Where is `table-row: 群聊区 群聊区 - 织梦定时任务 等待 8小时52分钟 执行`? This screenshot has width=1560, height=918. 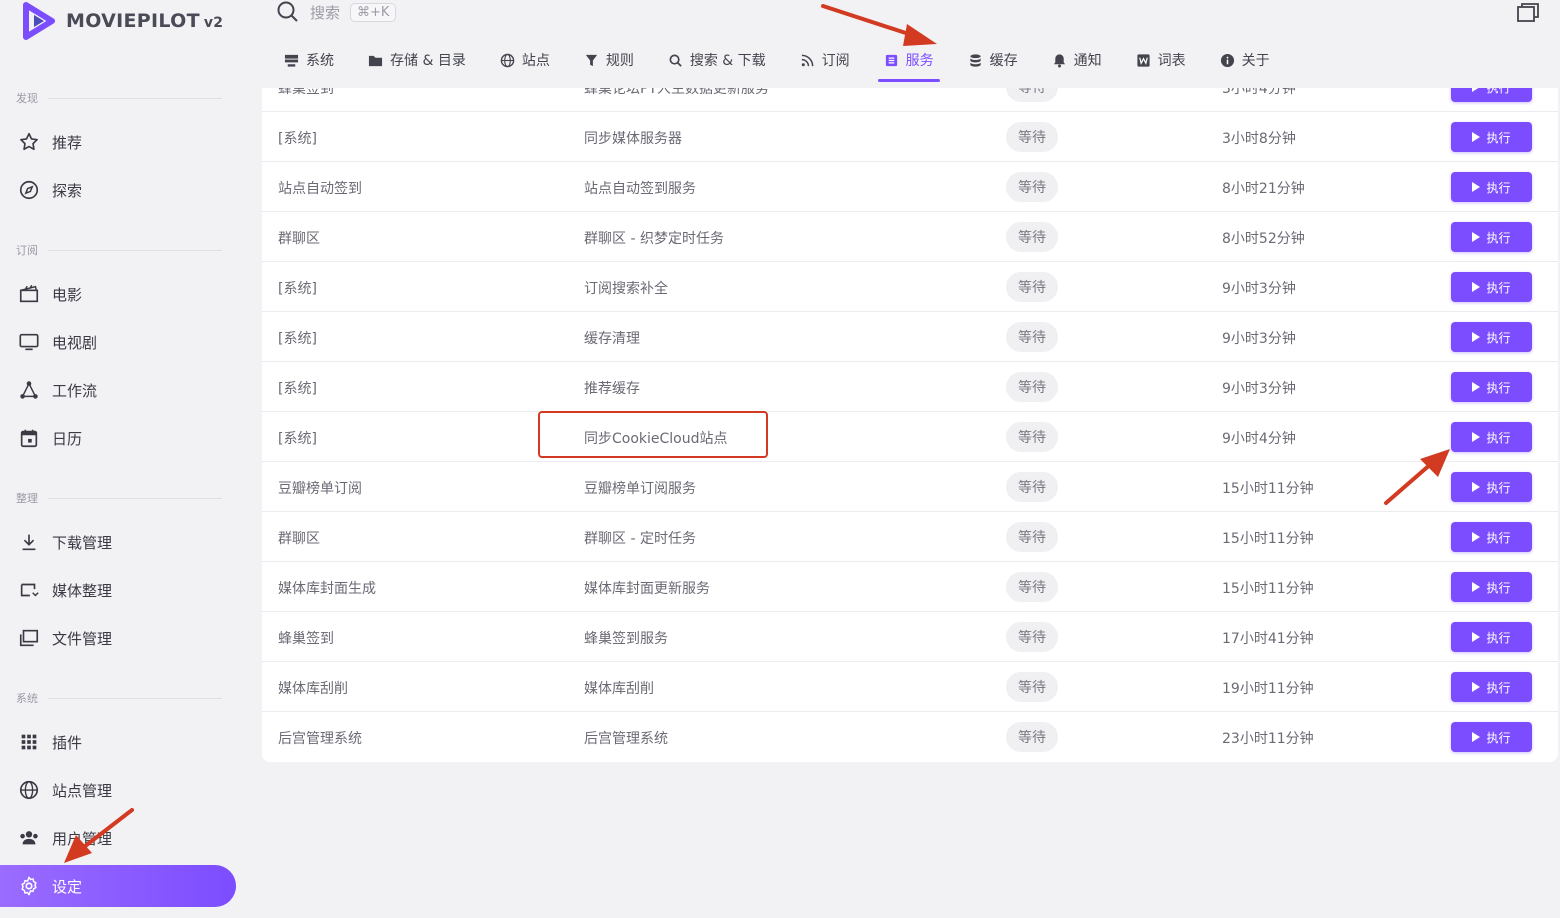 table-row: 群聊区 群聊区 - 织梦定时任务 等待 8小时52分钟 执行 is located at coordinates (910, 237).